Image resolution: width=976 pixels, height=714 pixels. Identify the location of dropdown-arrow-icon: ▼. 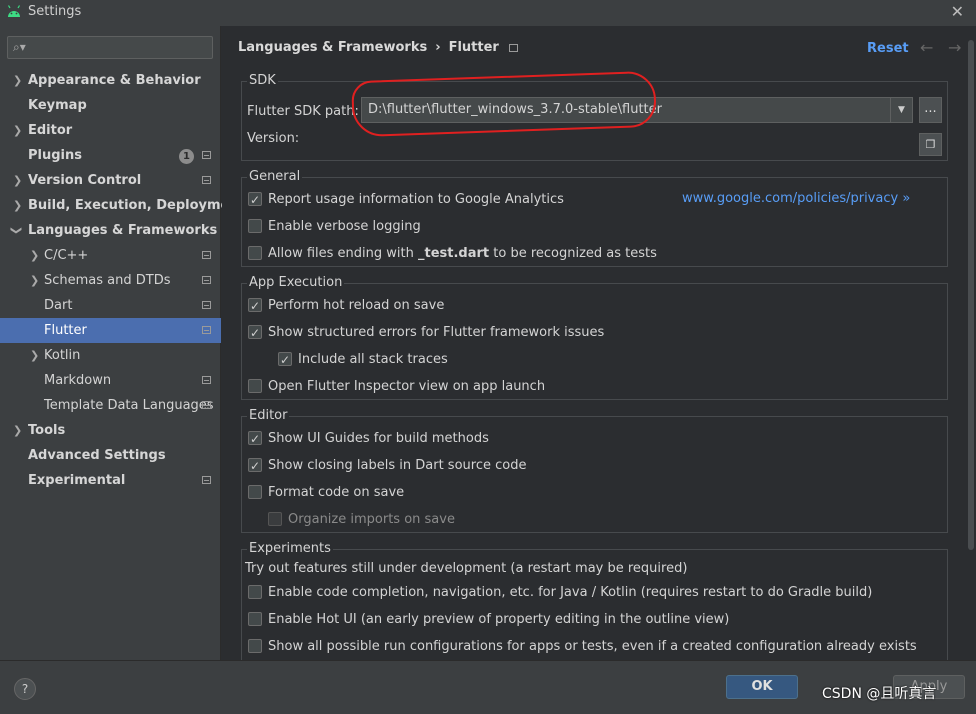
(901, 110).